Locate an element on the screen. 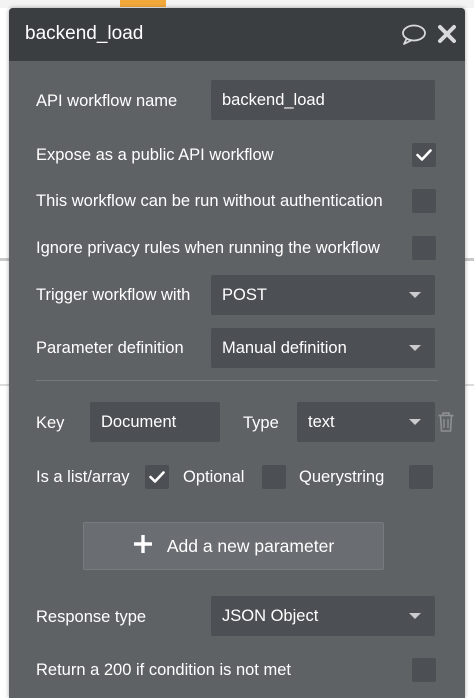 This screenshot has height=698, width=474. param-def-label: Parameter definition is located at coordinates (110, 348).